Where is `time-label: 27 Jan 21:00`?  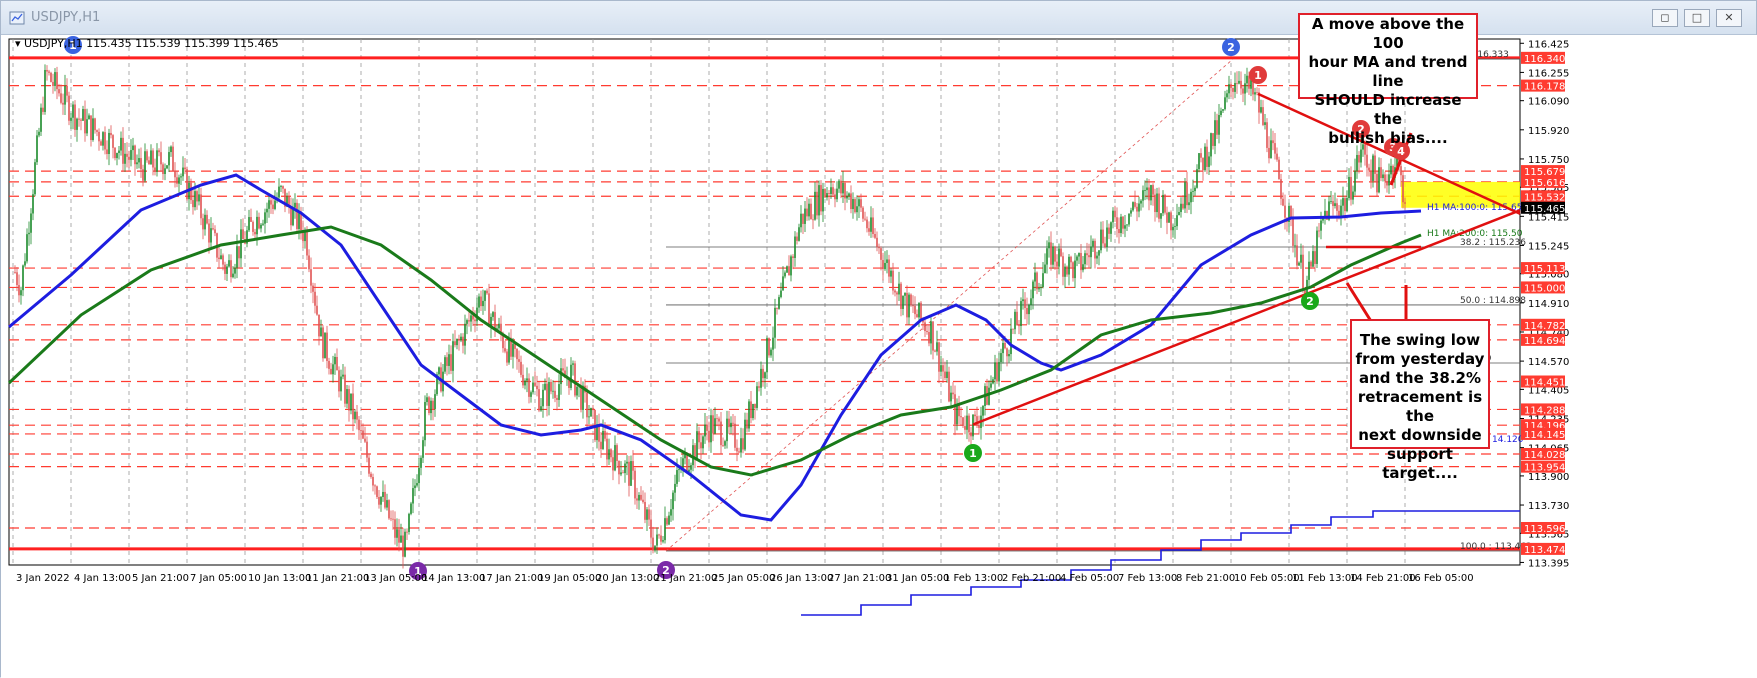 time-label: 27 Jan 21:00 is located at coordinates (859, 578).